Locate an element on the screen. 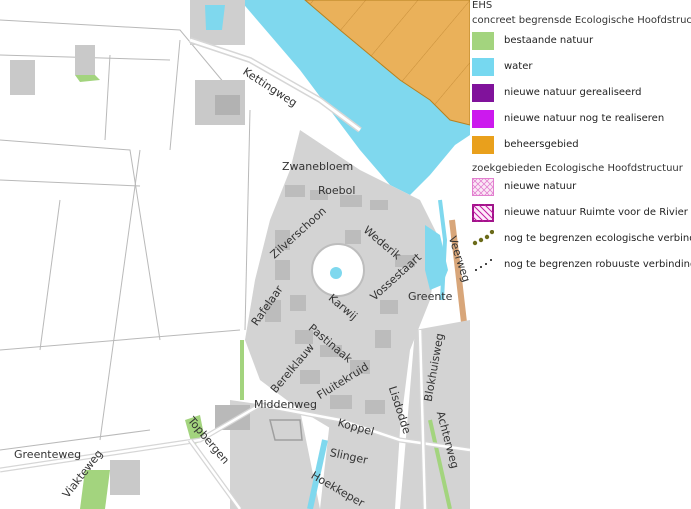  legend-item-label: nieuwe natuur is located at coordinates (540, 186).